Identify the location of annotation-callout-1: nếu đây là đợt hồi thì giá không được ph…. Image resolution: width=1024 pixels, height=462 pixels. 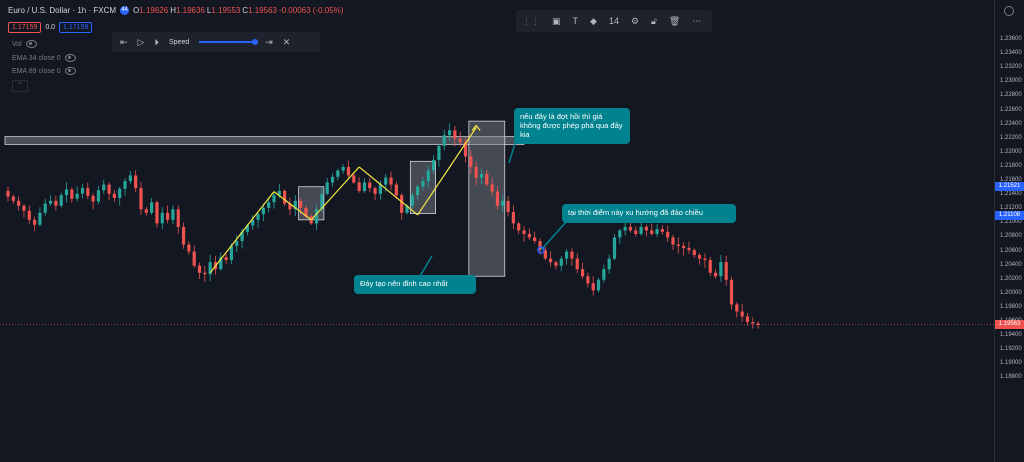
(572, 126).